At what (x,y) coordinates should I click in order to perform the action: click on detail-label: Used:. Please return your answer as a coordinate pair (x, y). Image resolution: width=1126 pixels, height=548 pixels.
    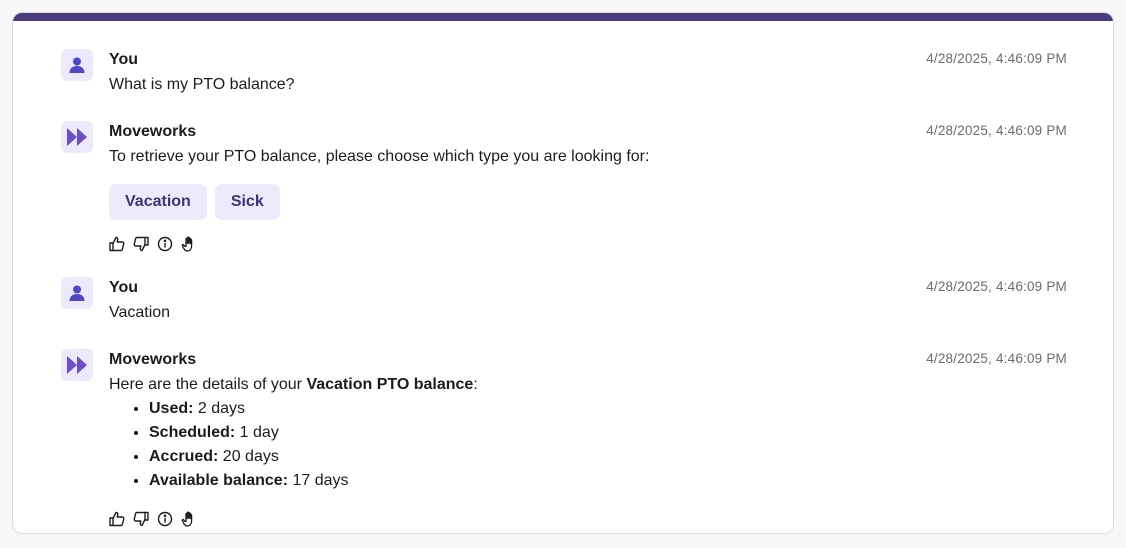
    Looking at the image, I should click on (171, 408).